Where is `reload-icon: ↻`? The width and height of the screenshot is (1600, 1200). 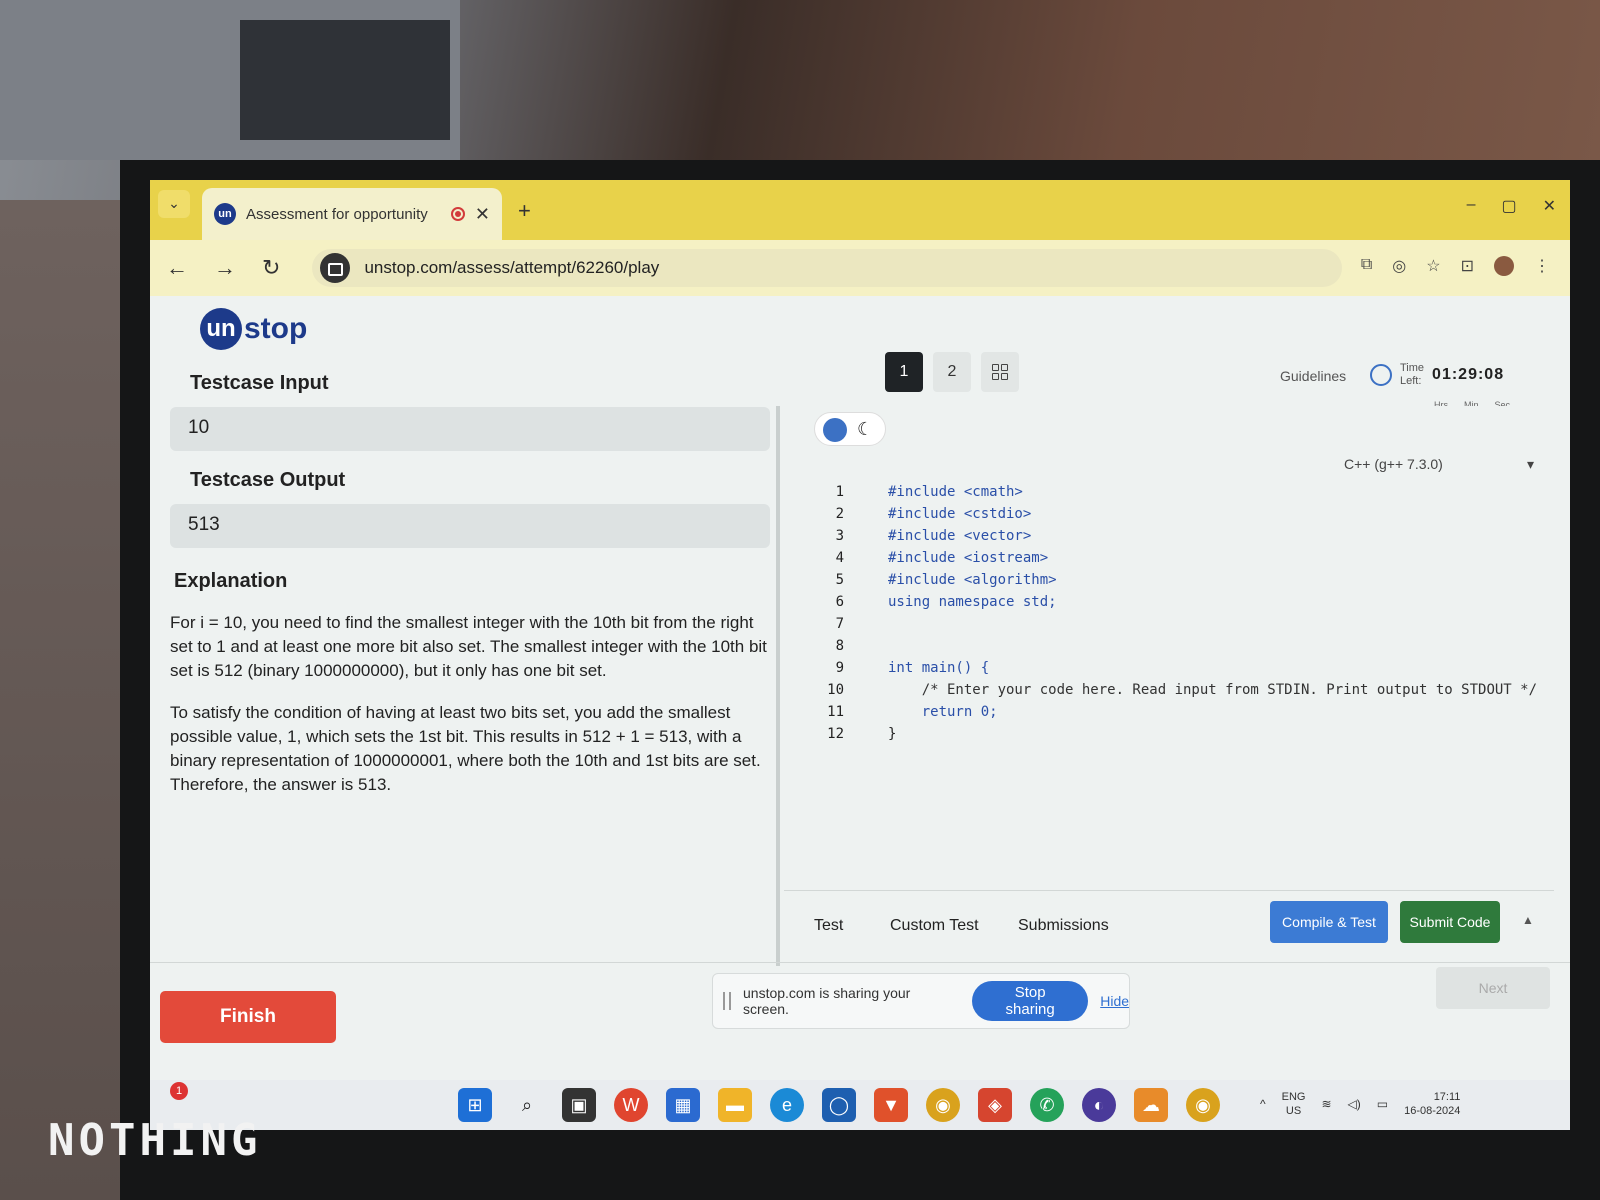
reload-icon: ↻ is located at coordinates (271, 268).